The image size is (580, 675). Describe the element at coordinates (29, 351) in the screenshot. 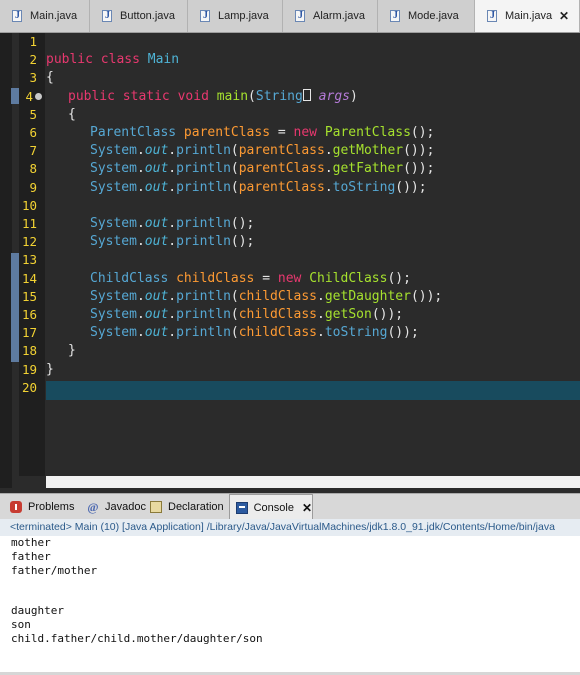

I see `line-number: 18` at that location.